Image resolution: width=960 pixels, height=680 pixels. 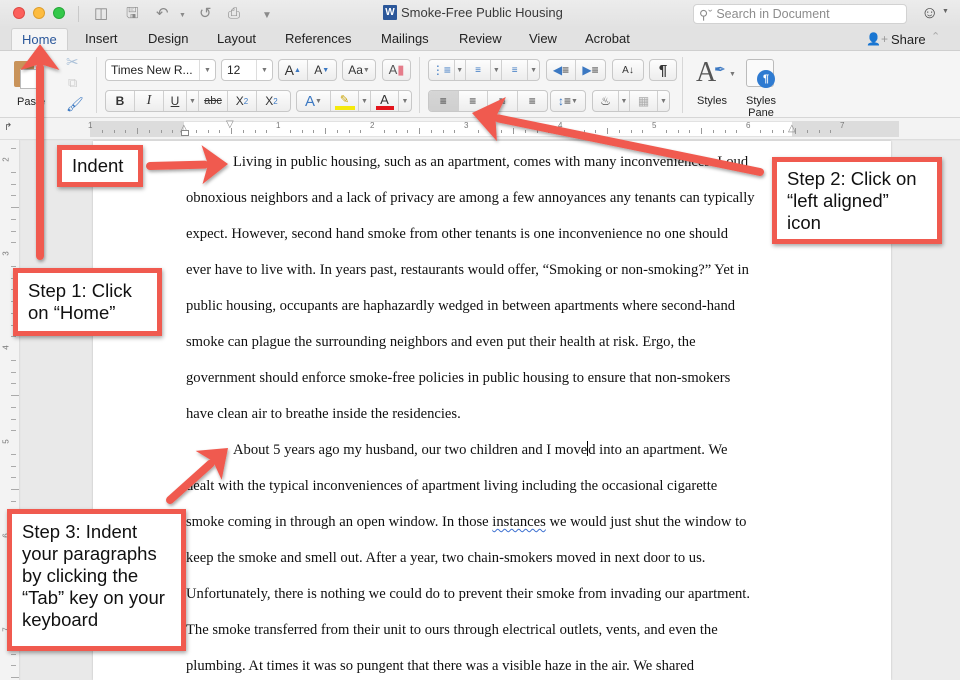 I want to click on change-case-button: Aa ▼, so click(x=359, y=70).